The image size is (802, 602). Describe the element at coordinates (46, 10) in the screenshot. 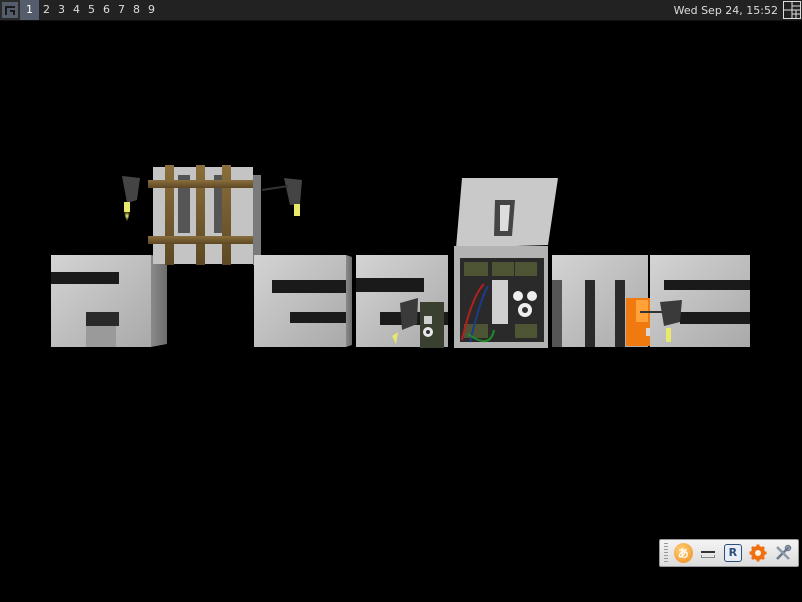

I see `tag-2: 2` at that location.